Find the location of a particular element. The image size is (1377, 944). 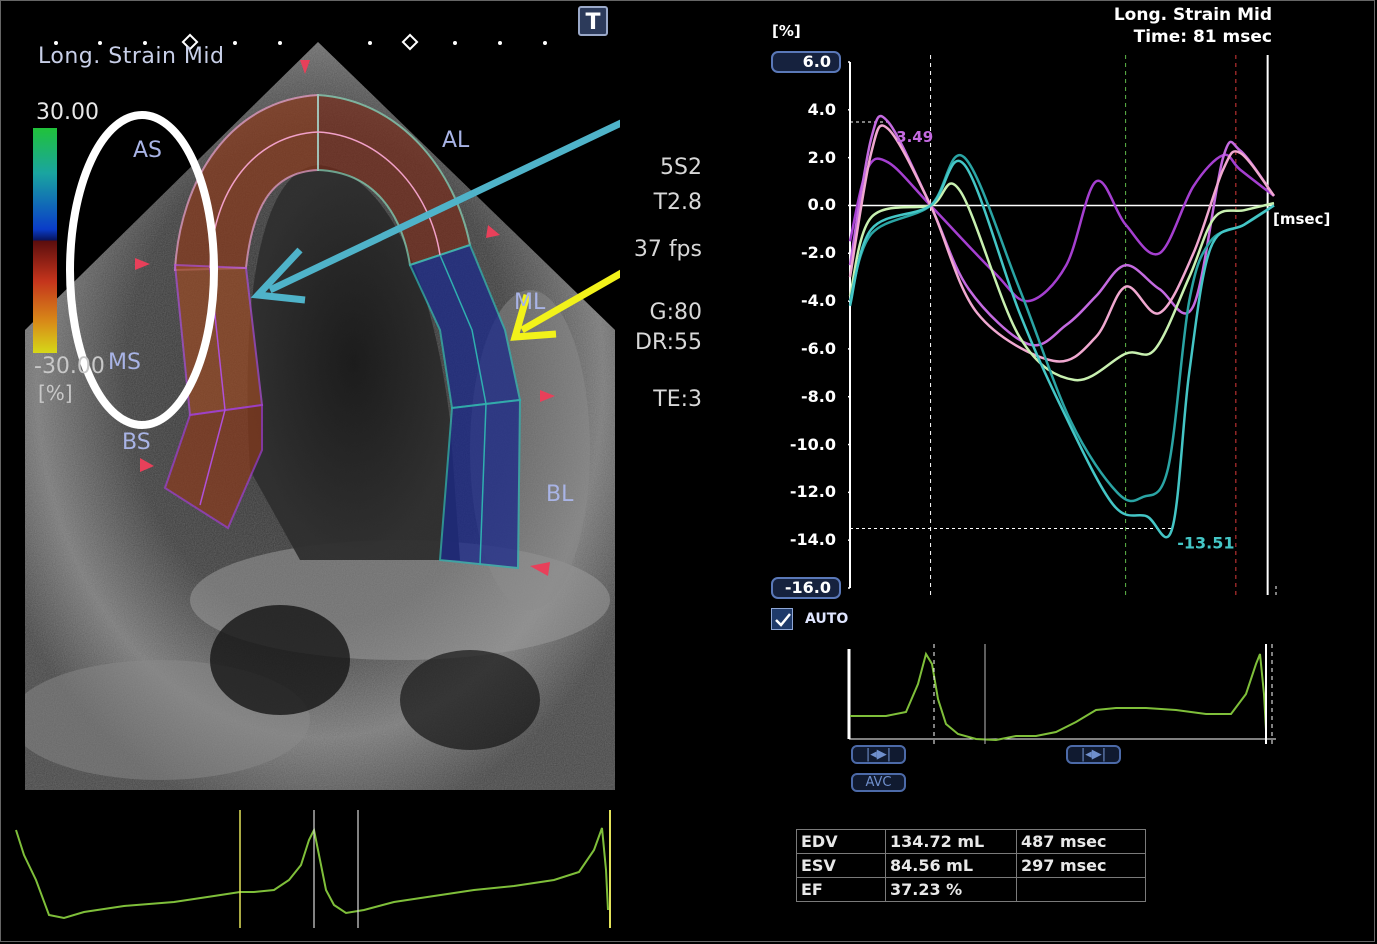

y-tick-label: 2.0 is located at coordinates (821, 157).